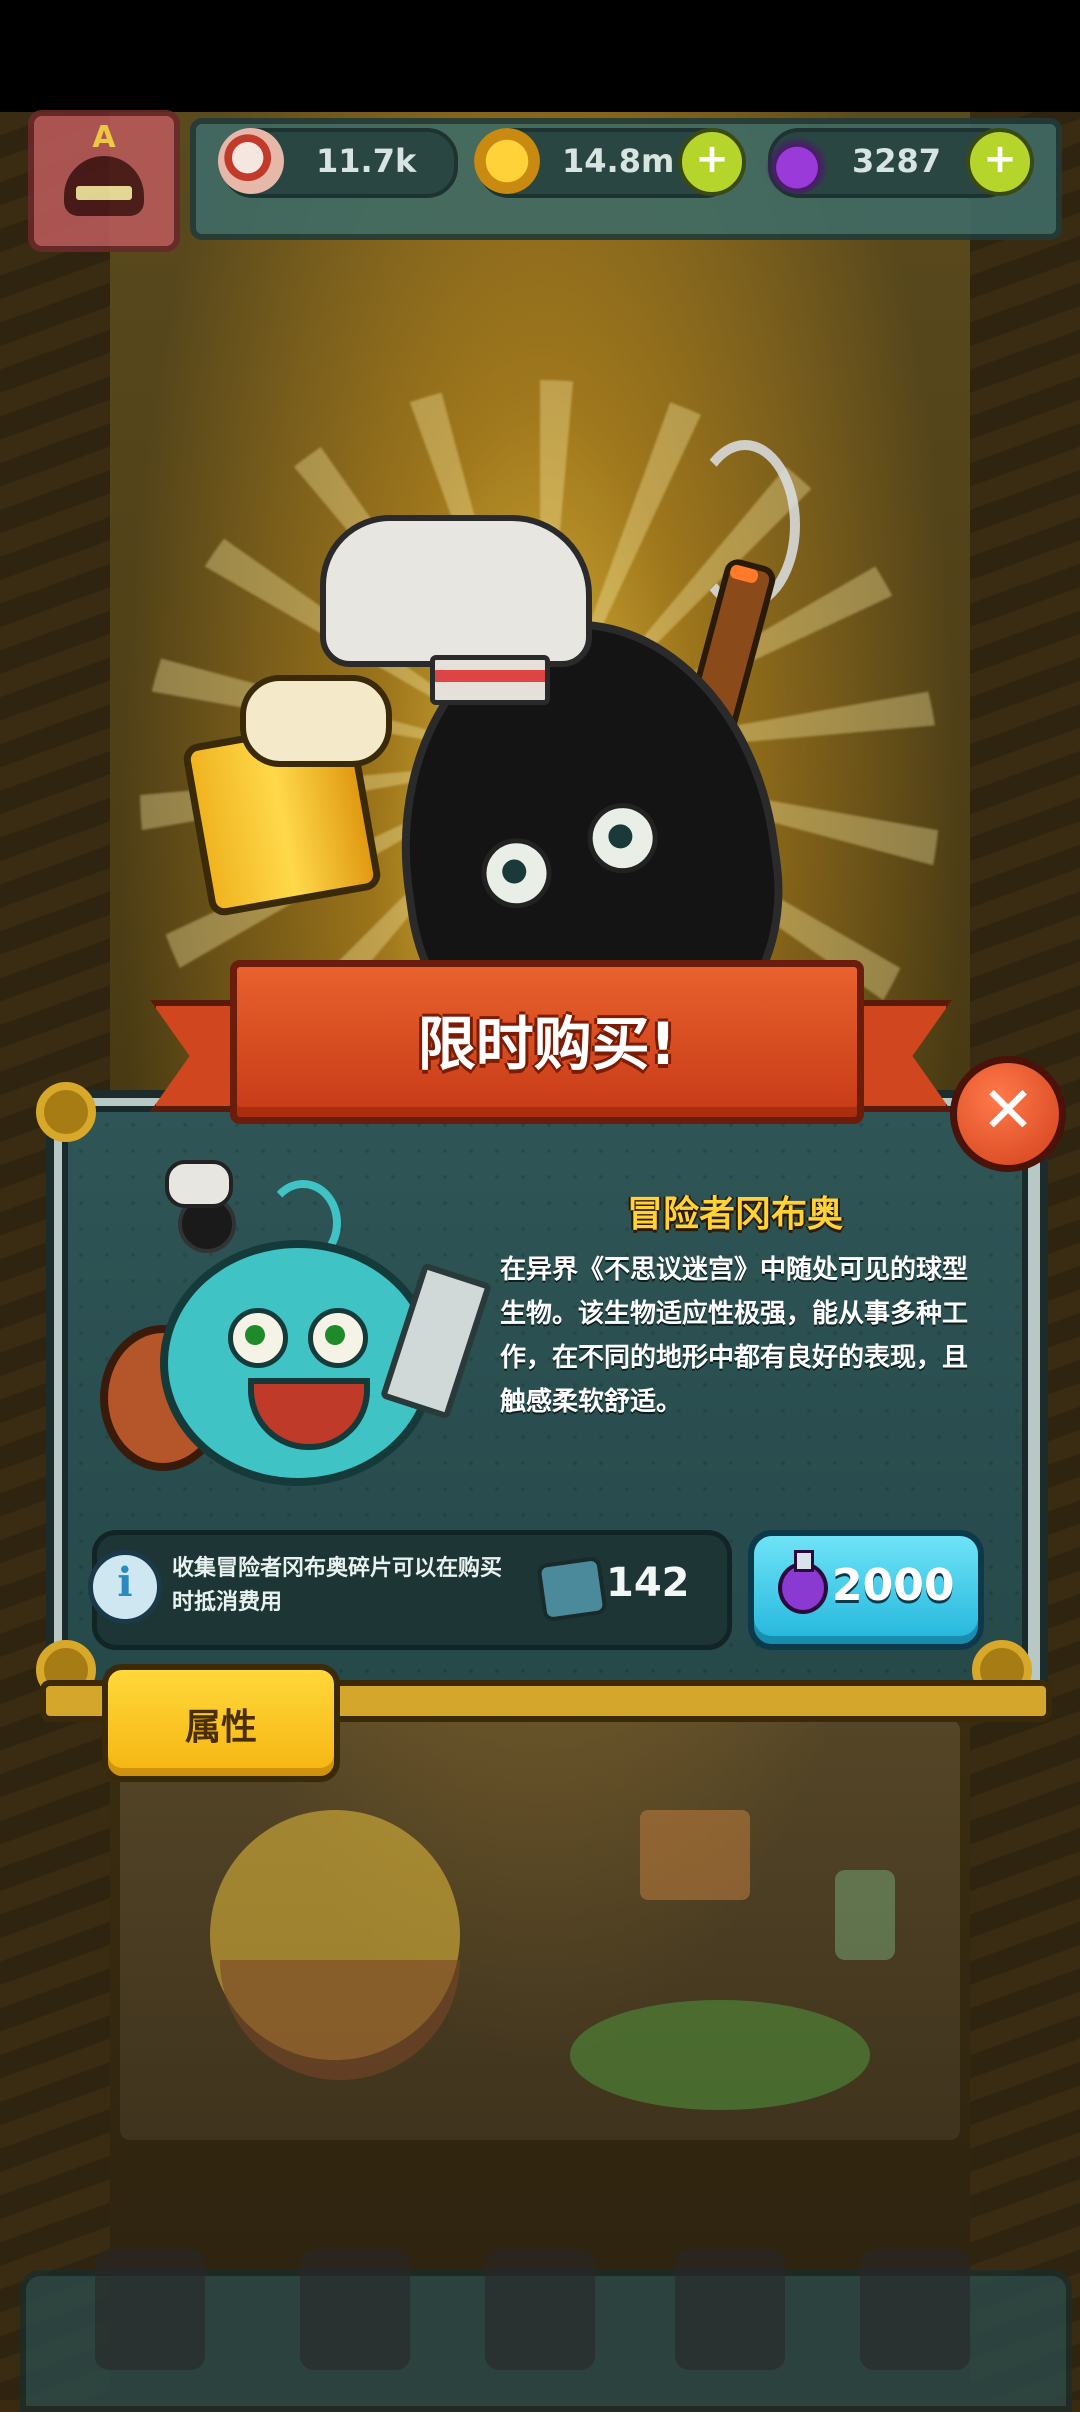 This screenshot has width=1080, height=2412. Describe the element at coordinates (915, 2310) in the screenshot. I see `nav-grid-icon` at that location.